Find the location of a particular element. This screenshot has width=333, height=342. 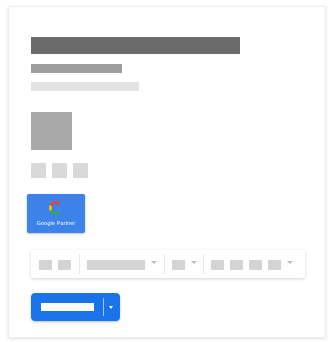

google-g-icon is located at coordinates (56, 208).